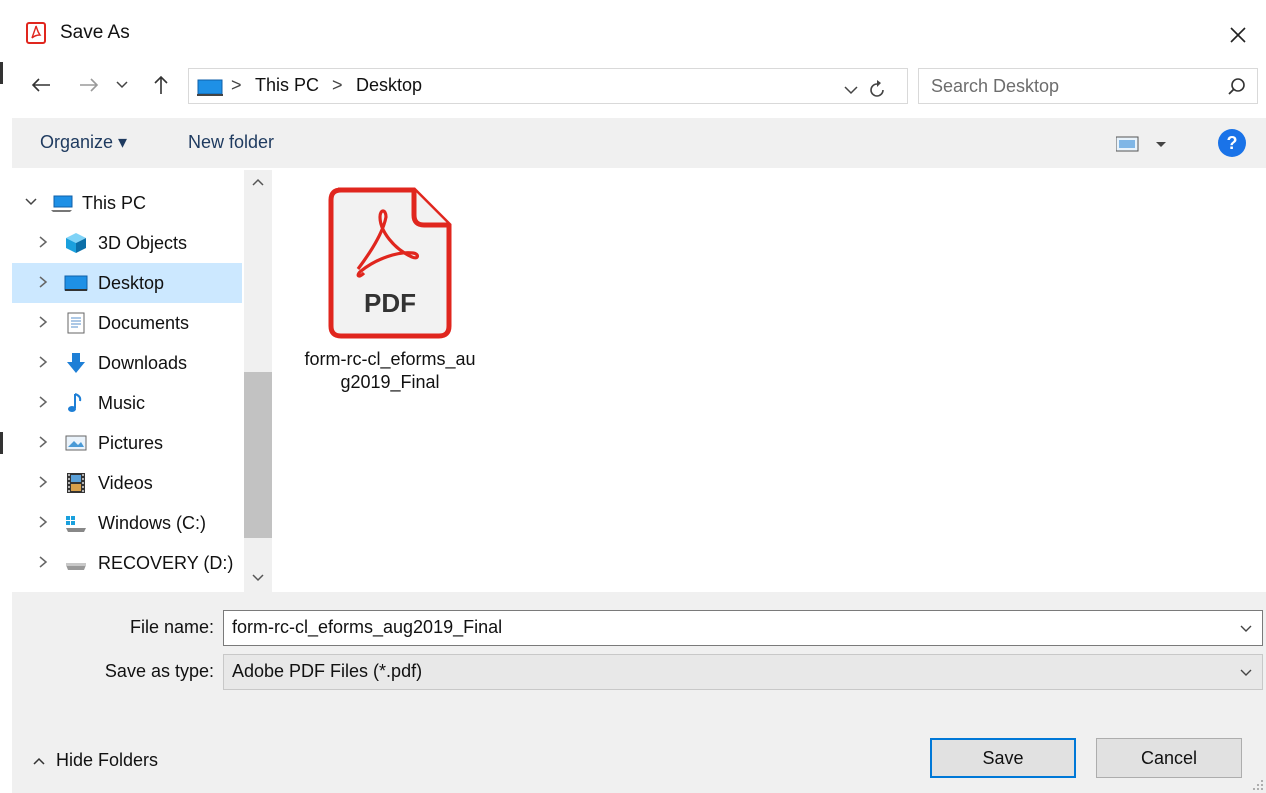 The width and height of the screenshot is (1266, 793). I want to click on nav-item-downloads: Downloads, so click(127, 363).